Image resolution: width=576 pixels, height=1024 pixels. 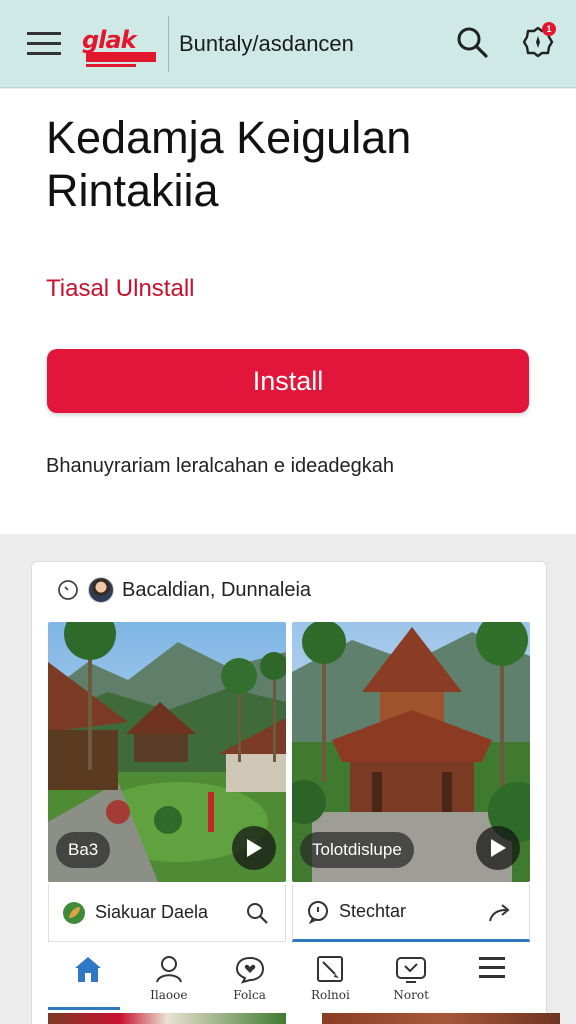 I want to click on page-title: Kedamja Keigulan Rintakiia, so click(x=229, y=164).